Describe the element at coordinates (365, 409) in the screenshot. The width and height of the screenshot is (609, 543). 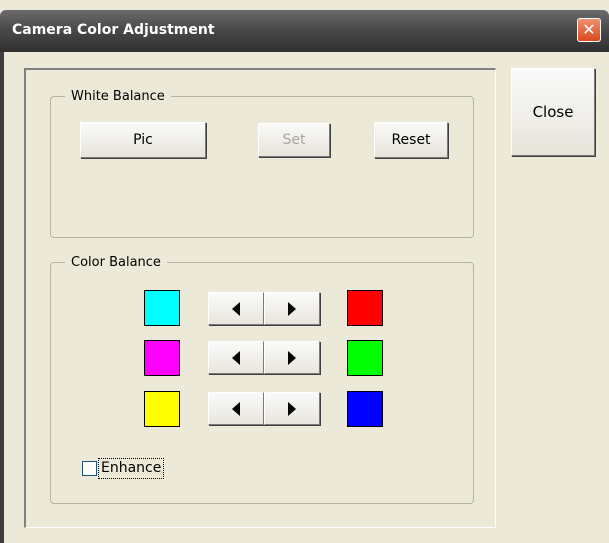
I see `blue-swatch` at that location.